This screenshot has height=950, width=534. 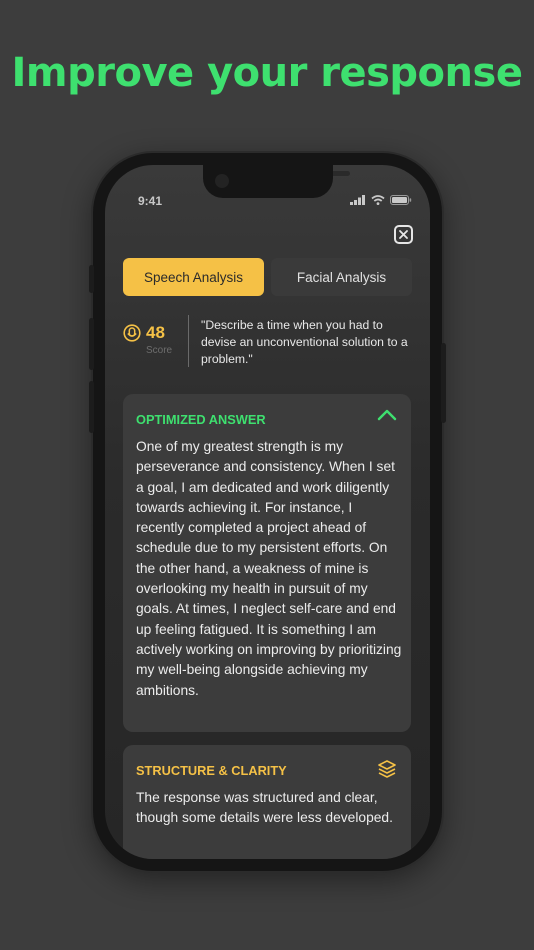 What do you see at coordinates (378, 200) in the screenshot?
I see `wifi-icon` at bounding box center [378, 200].